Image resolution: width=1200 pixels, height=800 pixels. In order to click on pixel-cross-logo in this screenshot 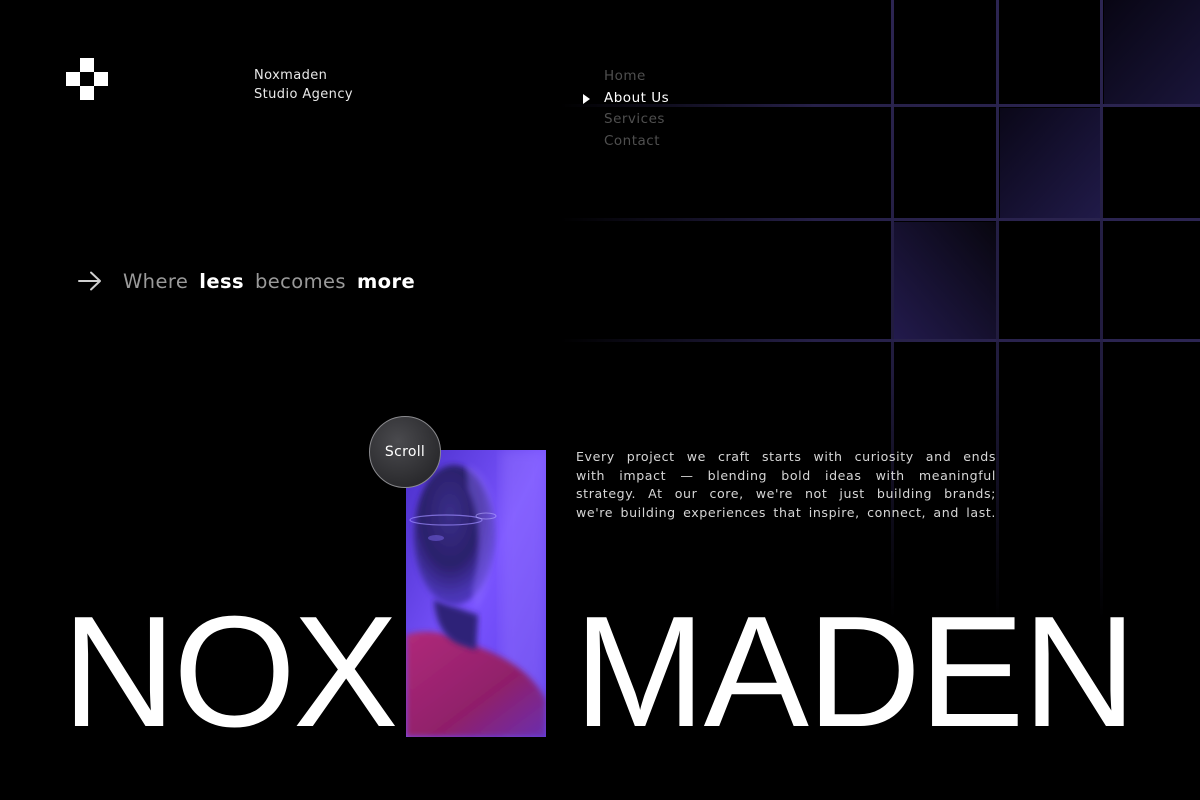, I will do `click(87, 79)`.